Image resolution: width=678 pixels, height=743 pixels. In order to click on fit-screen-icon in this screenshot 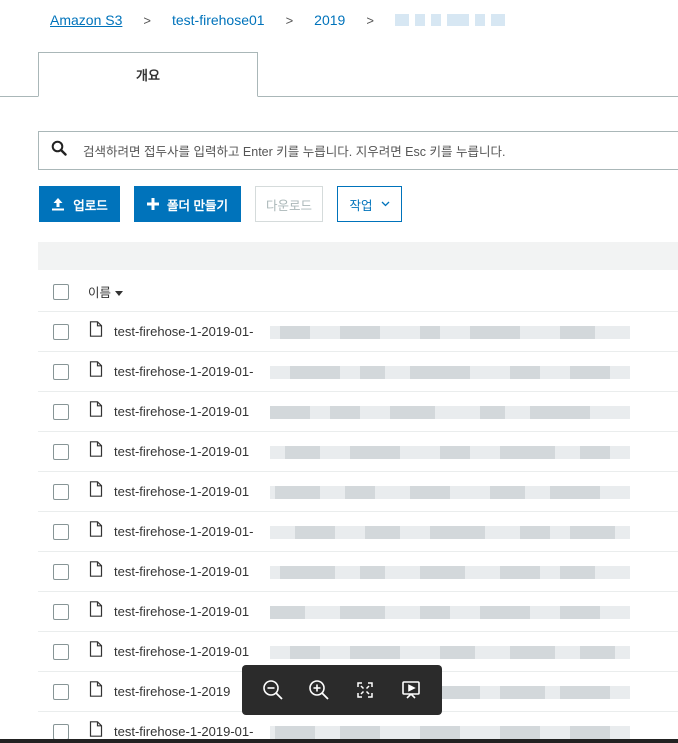, I will do `click(365, 690)`.